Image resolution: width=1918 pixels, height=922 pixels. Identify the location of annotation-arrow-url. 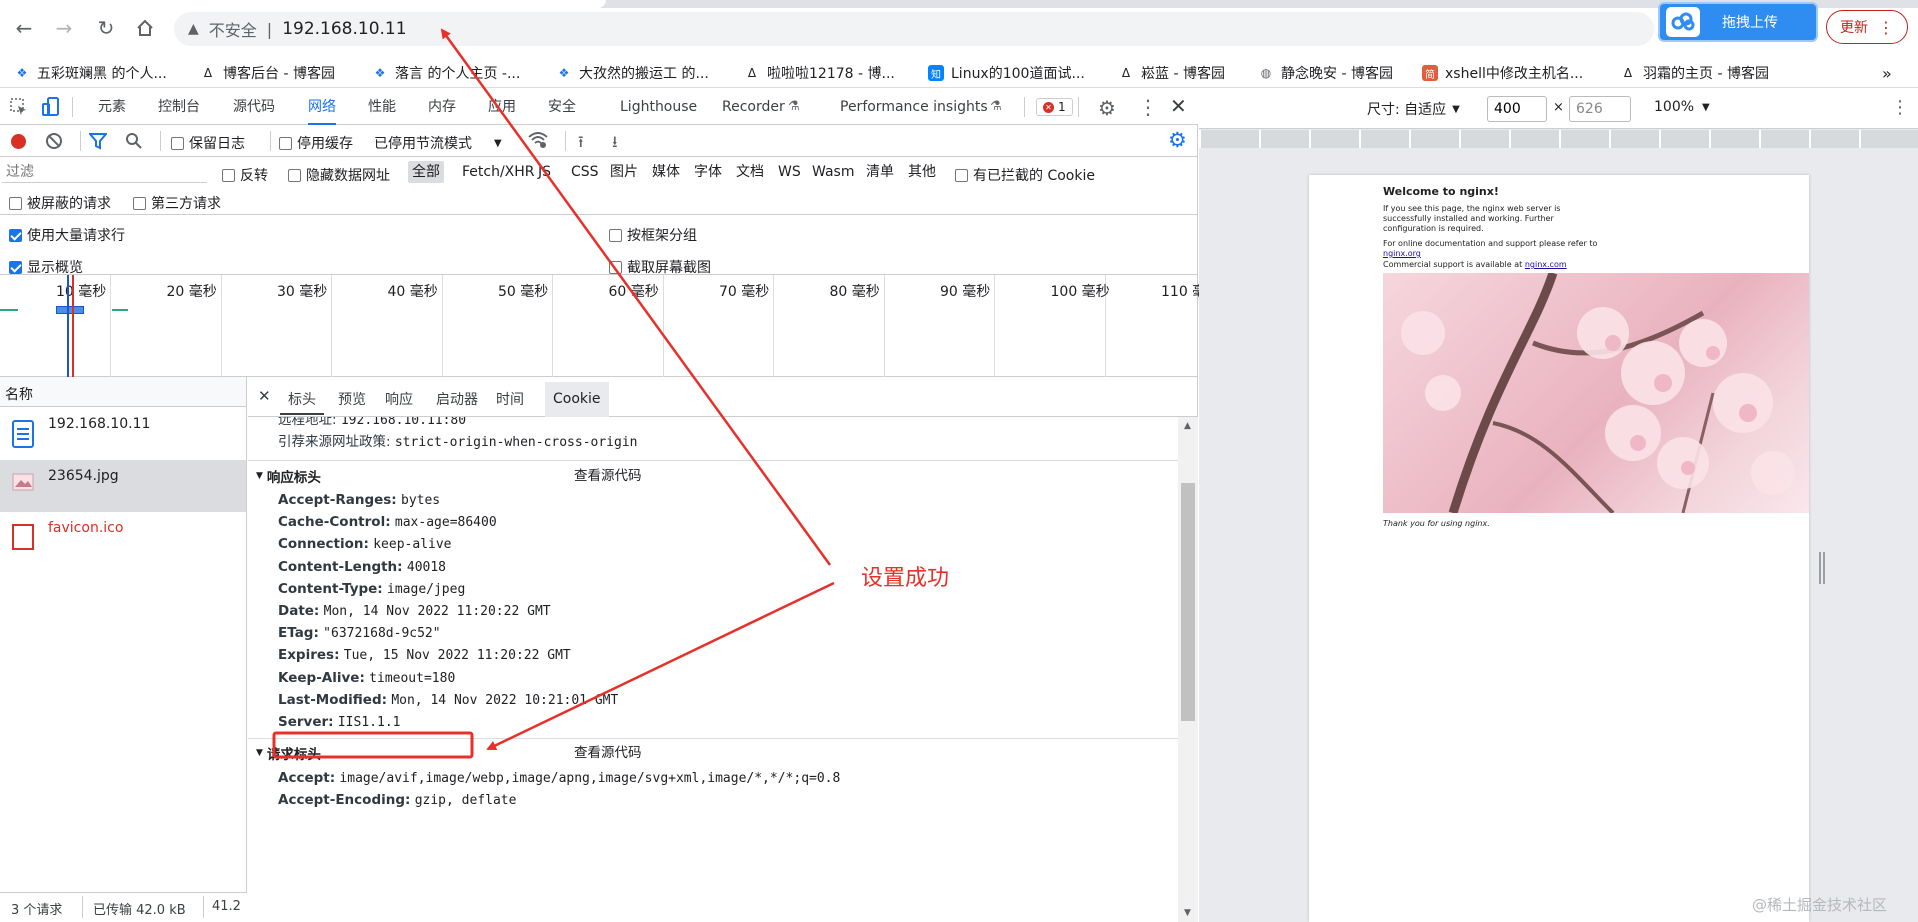
(636, 297).